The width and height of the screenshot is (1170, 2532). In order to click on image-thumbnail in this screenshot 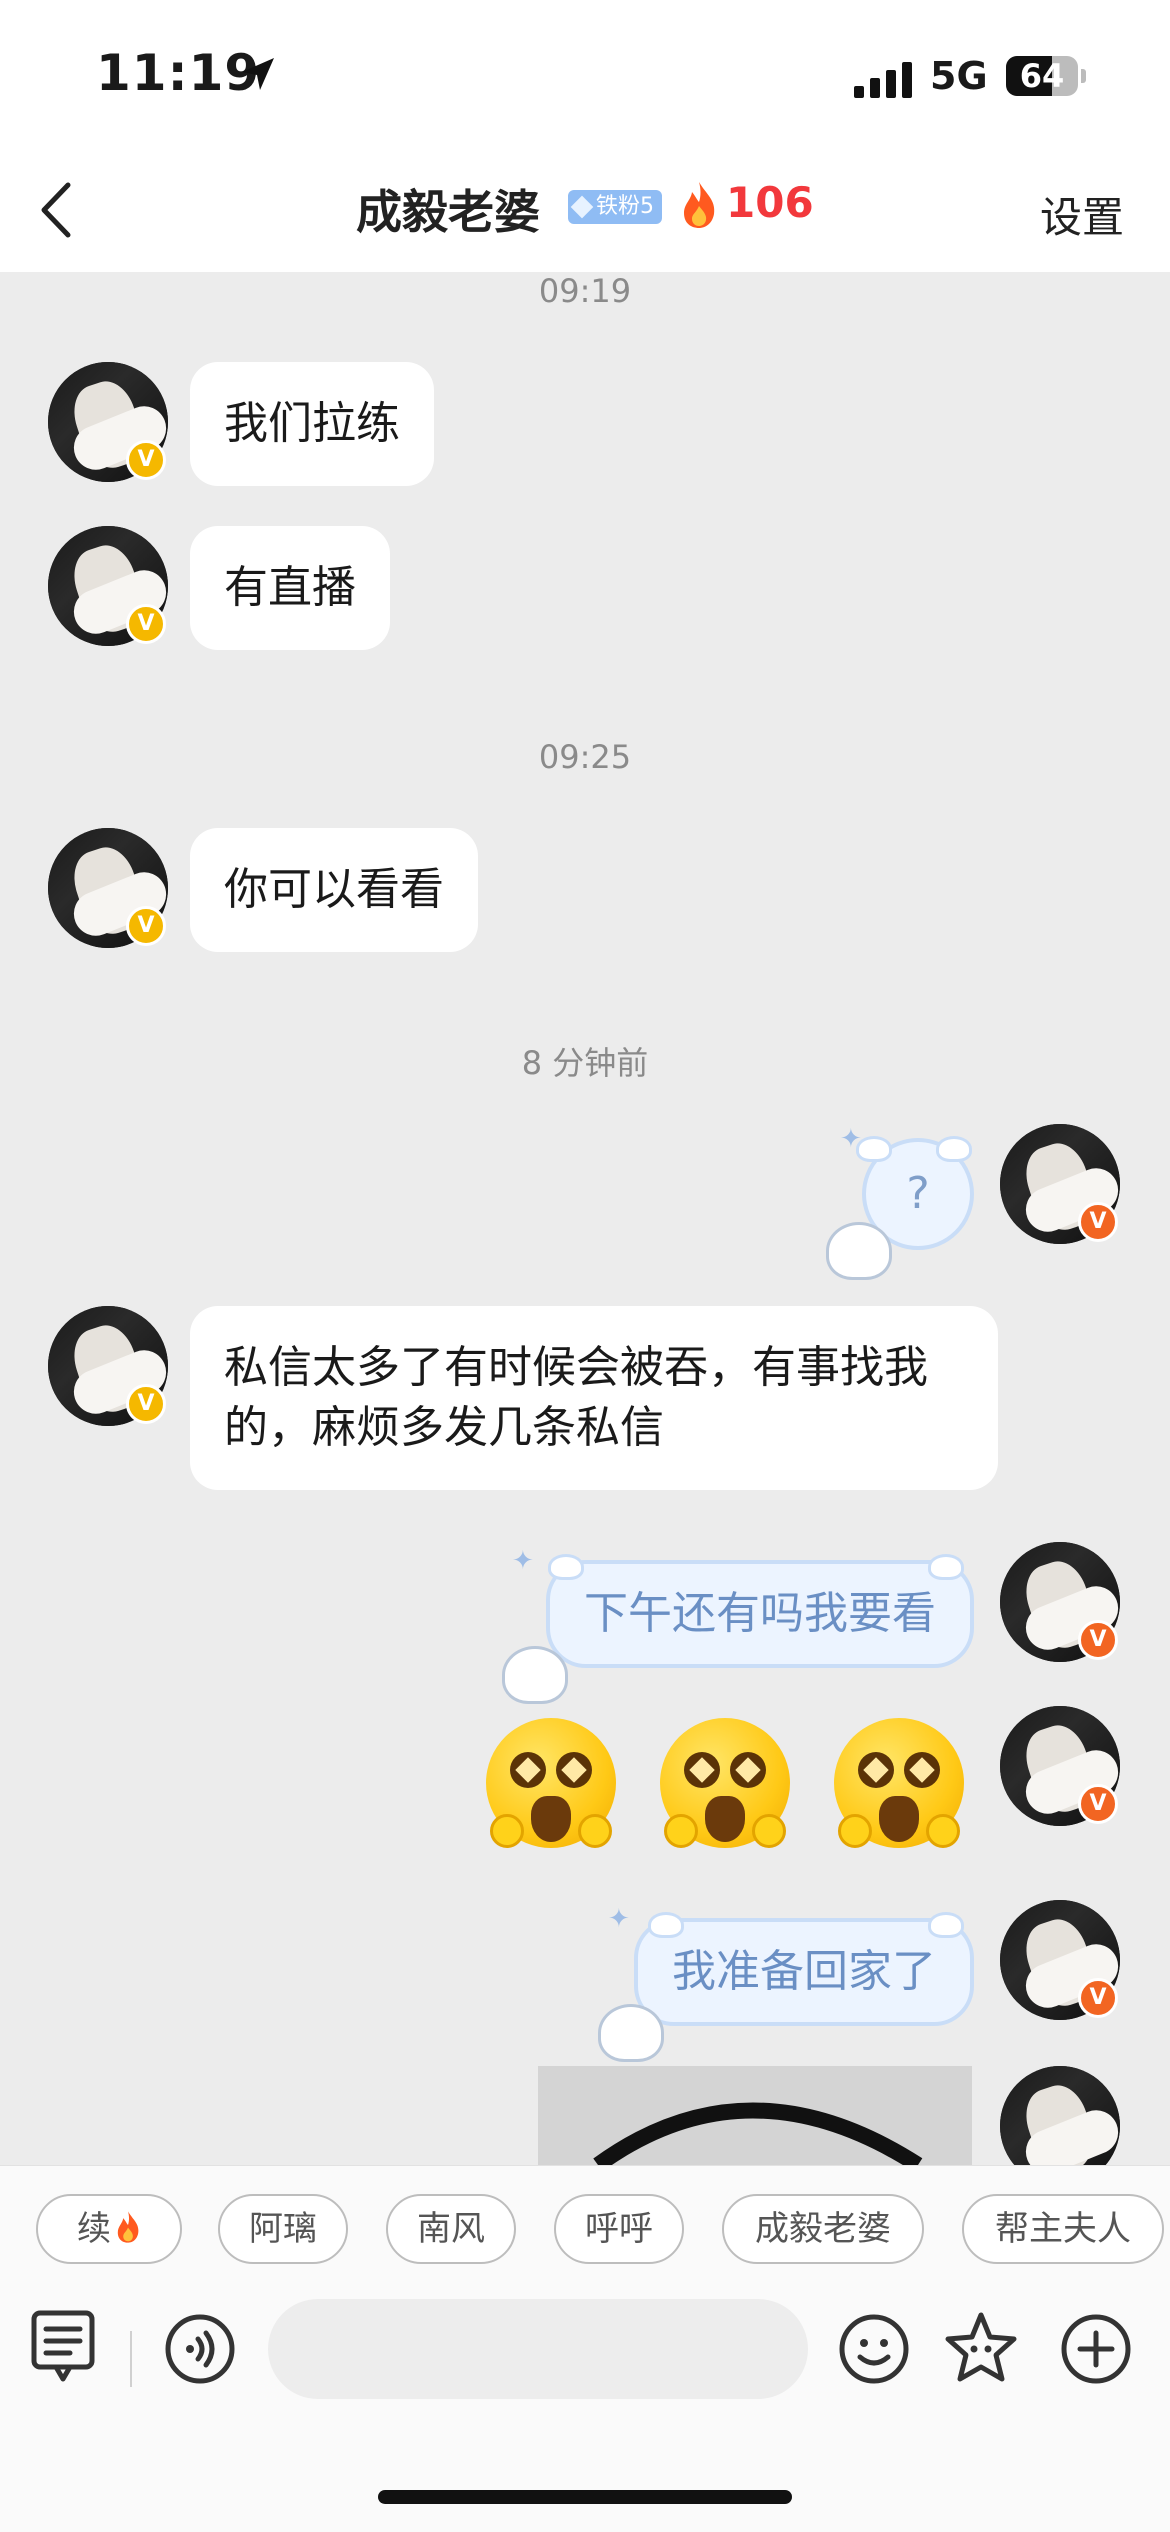, I will do `click(755, 2115)`.